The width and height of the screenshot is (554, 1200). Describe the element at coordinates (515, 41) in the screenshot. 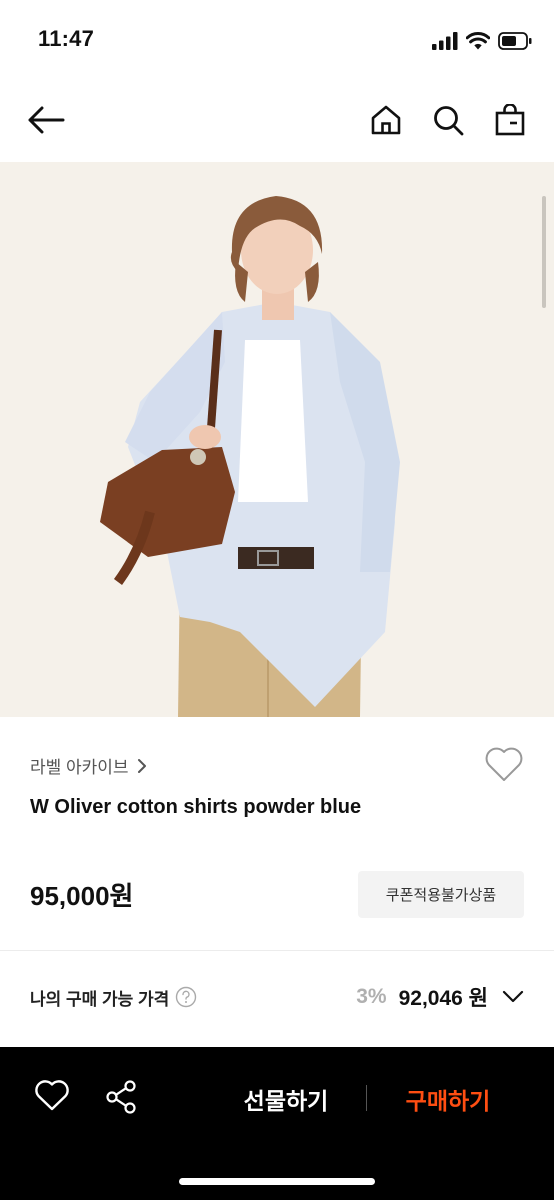

I see `battery-icon` at that location.